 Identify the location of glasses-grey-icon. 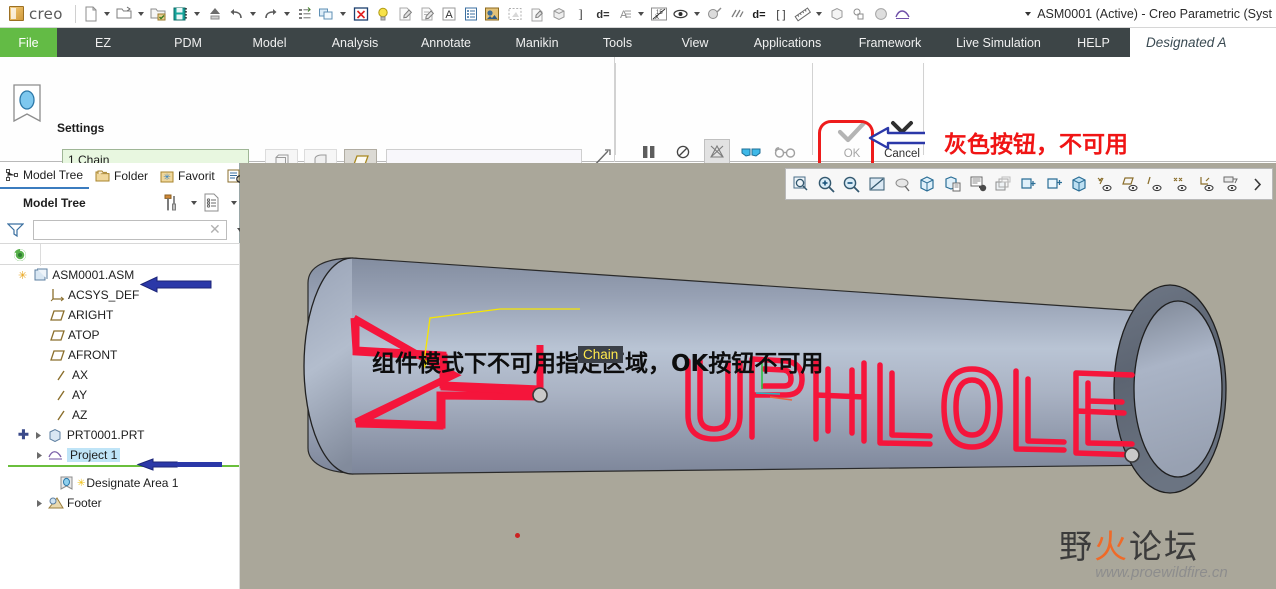
(785, 152).